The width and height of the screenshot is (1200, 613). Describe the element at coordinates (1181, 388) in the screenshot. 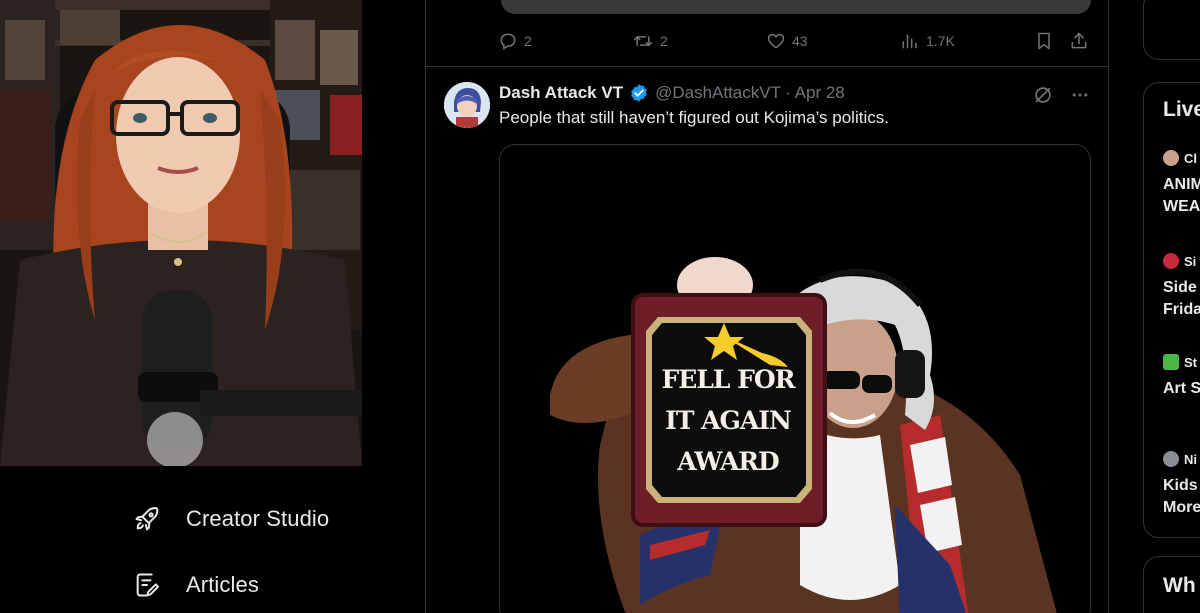

I see `live-item-title-line-1: Art S` at that location.